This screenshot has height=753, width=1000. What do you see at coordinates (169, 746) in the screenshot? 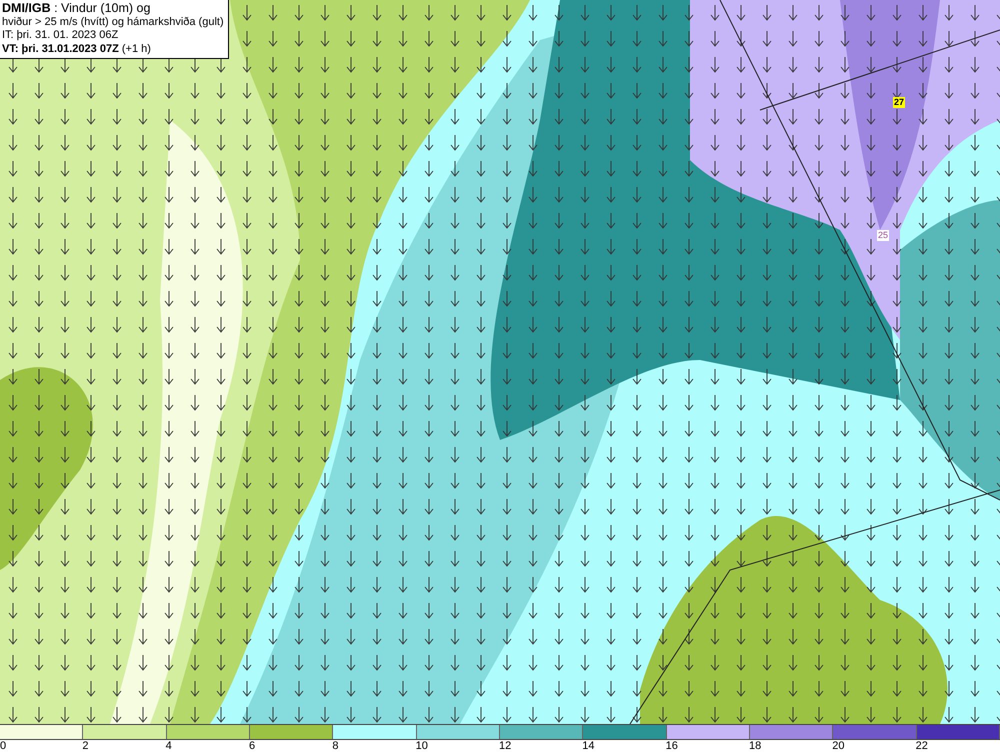
I see `legend-tick-label: 4` at bounding box center [169, 746].